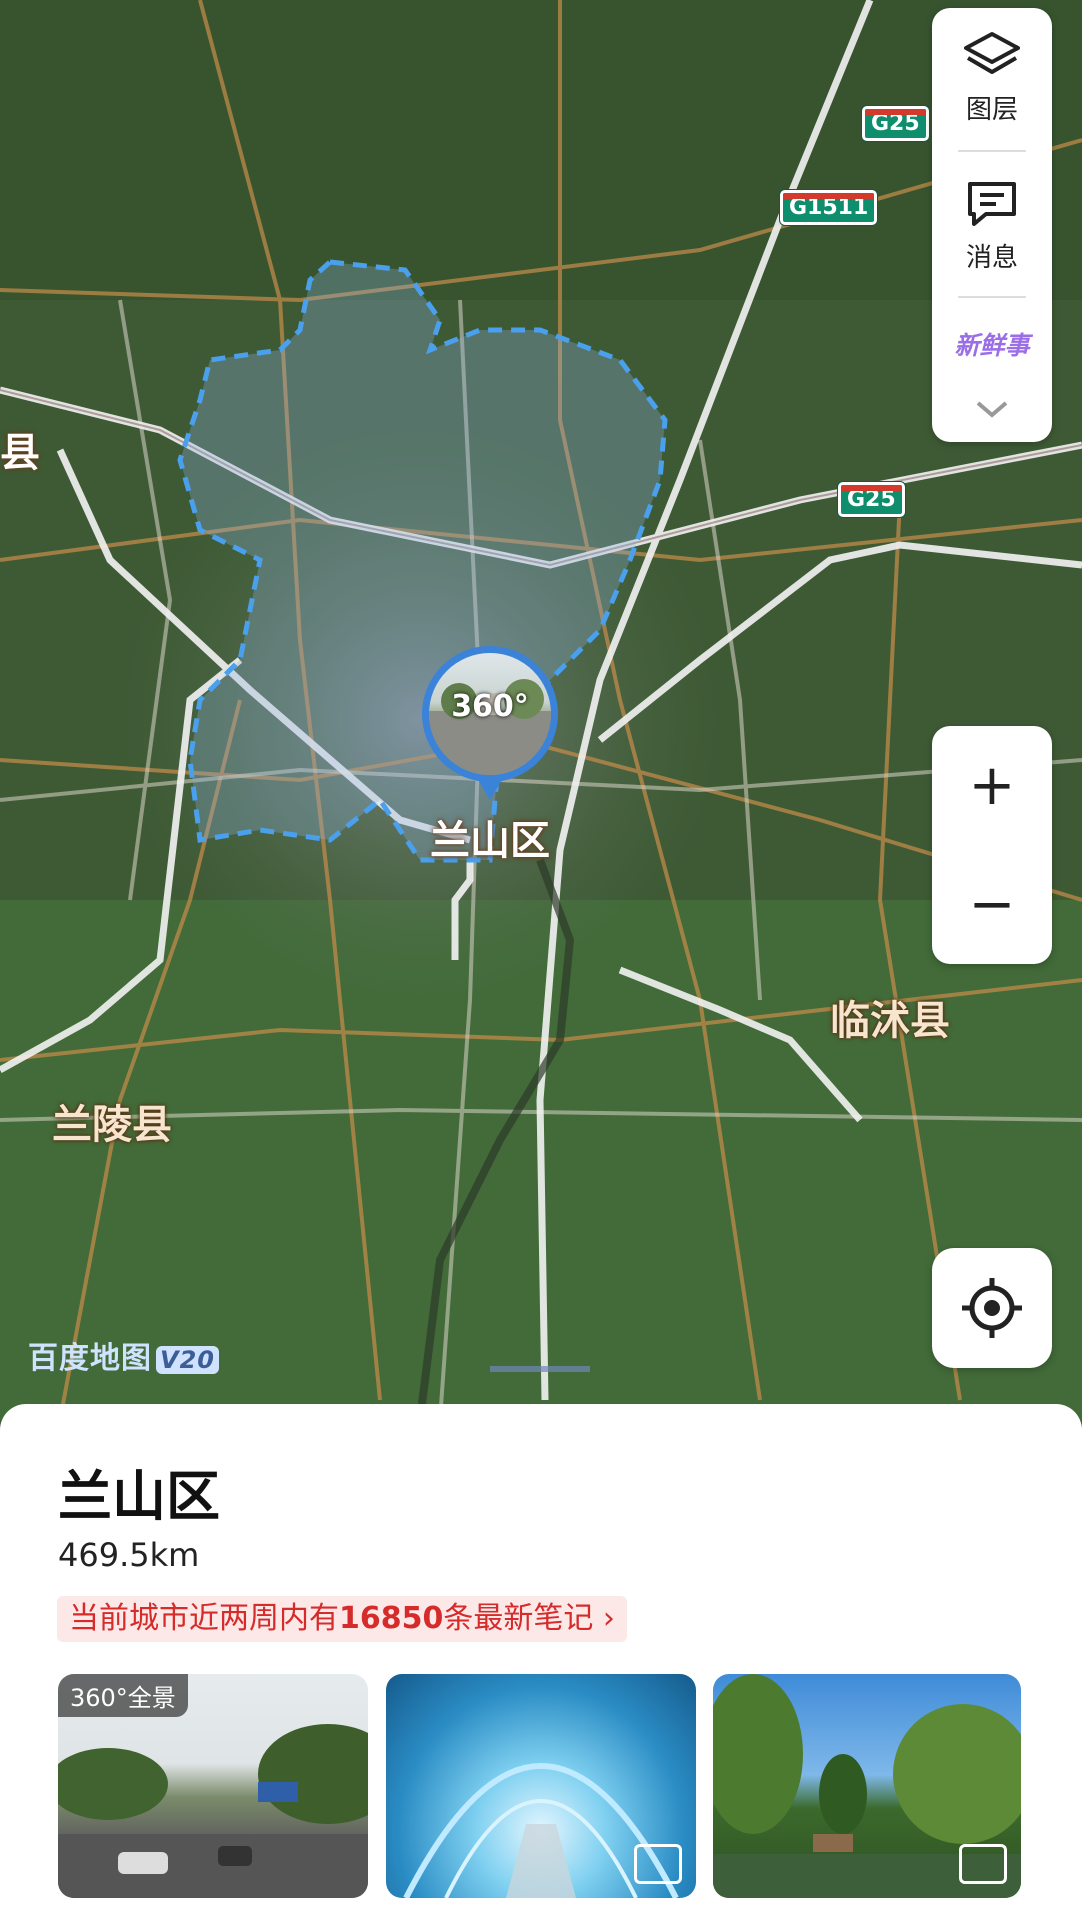  Describe the element at coordinates (871, 499) in the screenshot. I see `highway-shield-g25-east: G25` at that location.